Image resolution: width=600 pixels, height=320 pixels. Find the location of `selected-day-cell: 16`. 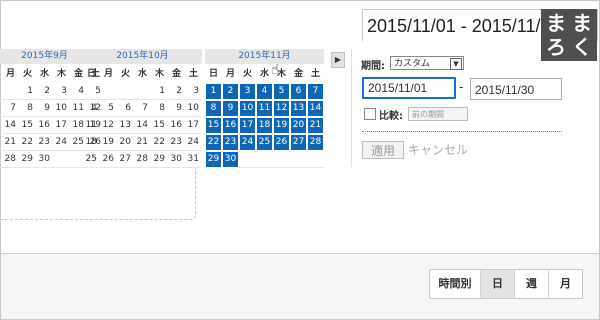

selected-day-cell: 16 is located at coordinates (230, 125).